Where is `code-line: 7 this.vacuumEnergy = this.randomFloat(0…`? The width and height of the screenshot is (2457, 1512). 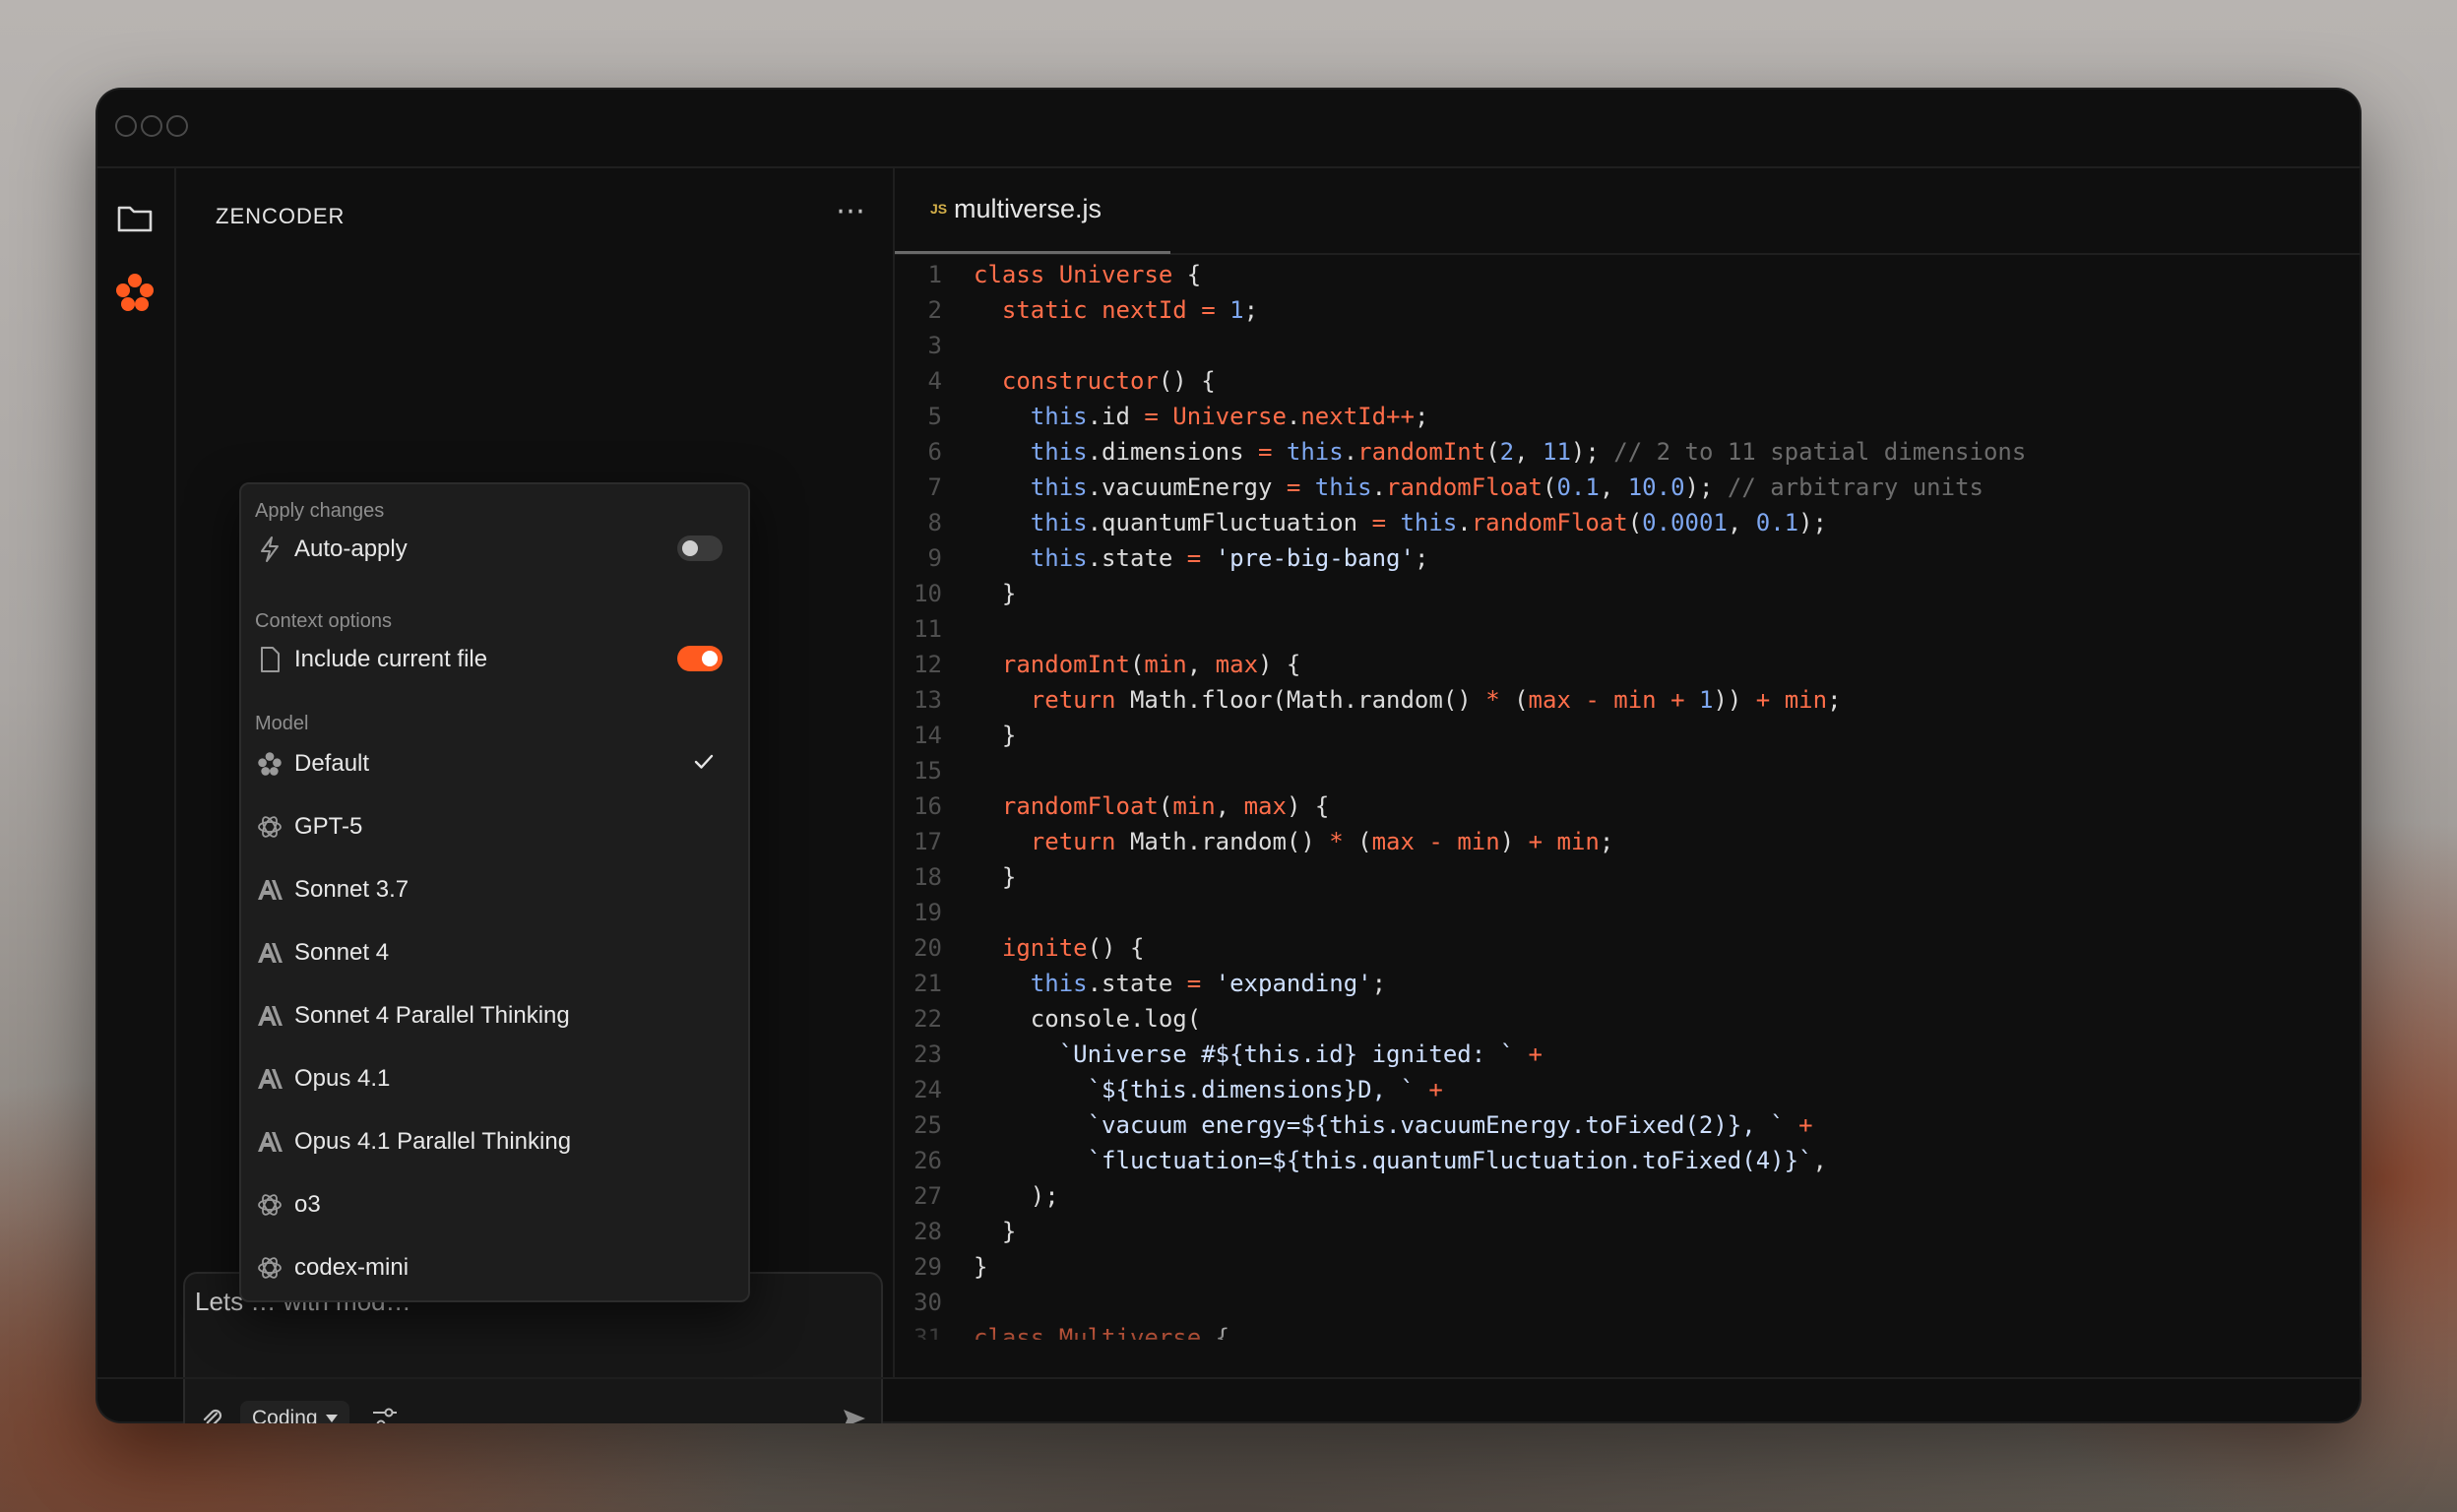
code-line: 7 this.vacuumEnergy = this.randomFloat(0… is located at coordinates (1628, 487).